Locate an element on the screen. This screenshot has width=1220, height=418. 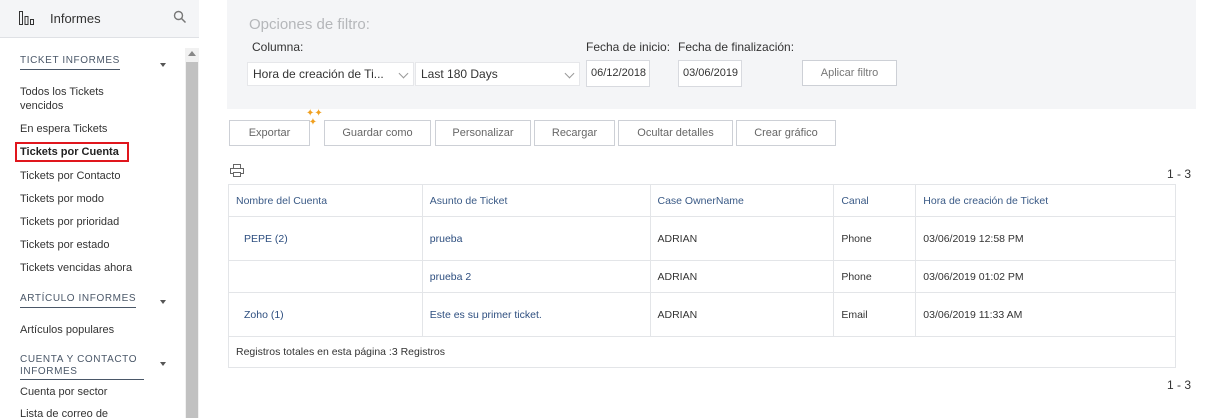
period-select-value: Last 180 Days is located at coordinates (459, 74).